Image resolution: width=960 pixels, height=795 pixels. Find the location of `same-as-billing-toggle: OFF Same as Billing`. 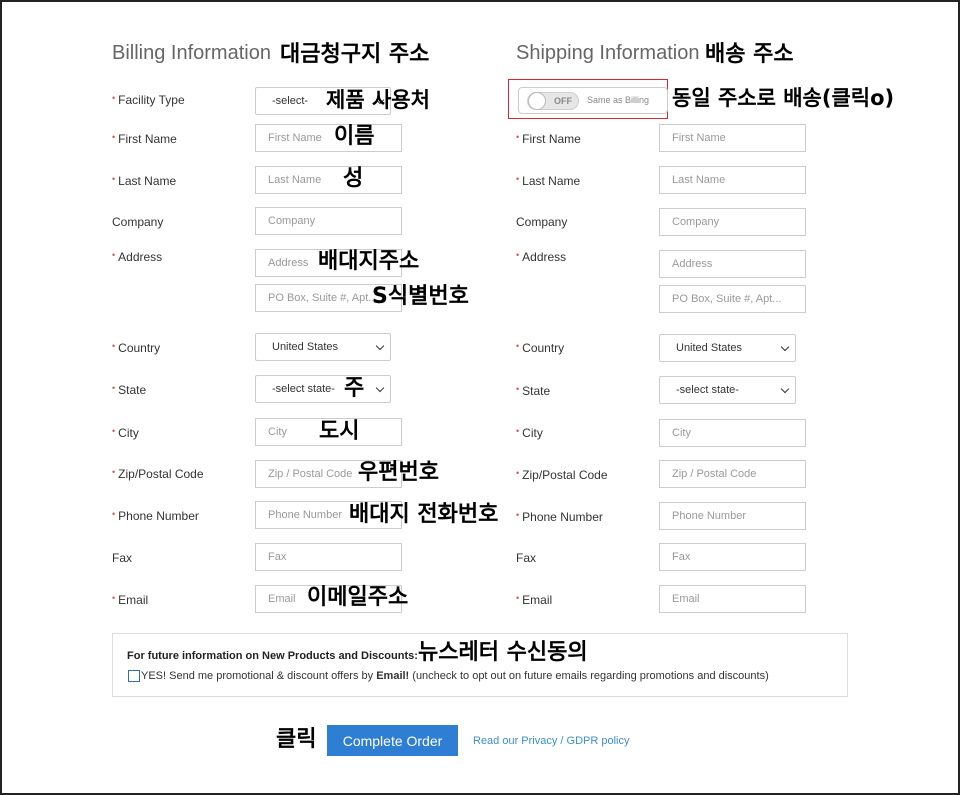

same-as-billing-toggle: OFF Same as Billing is located at coordinates (593, 100).